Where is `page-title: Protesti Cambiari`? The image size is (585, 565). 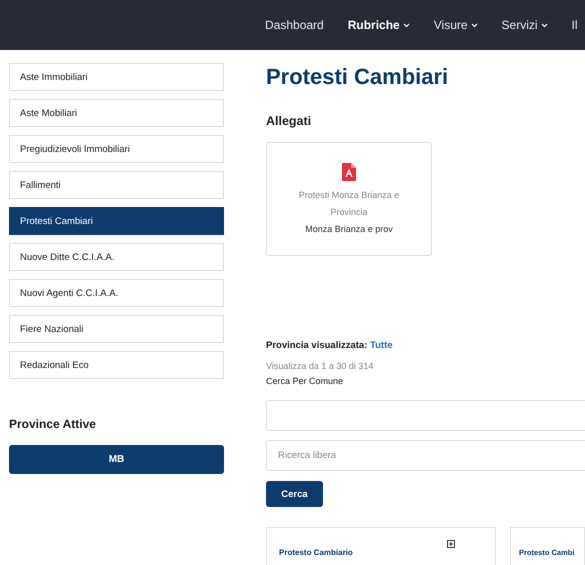
page-title: Protesti Cambiari is located at coordinates (358, 77).